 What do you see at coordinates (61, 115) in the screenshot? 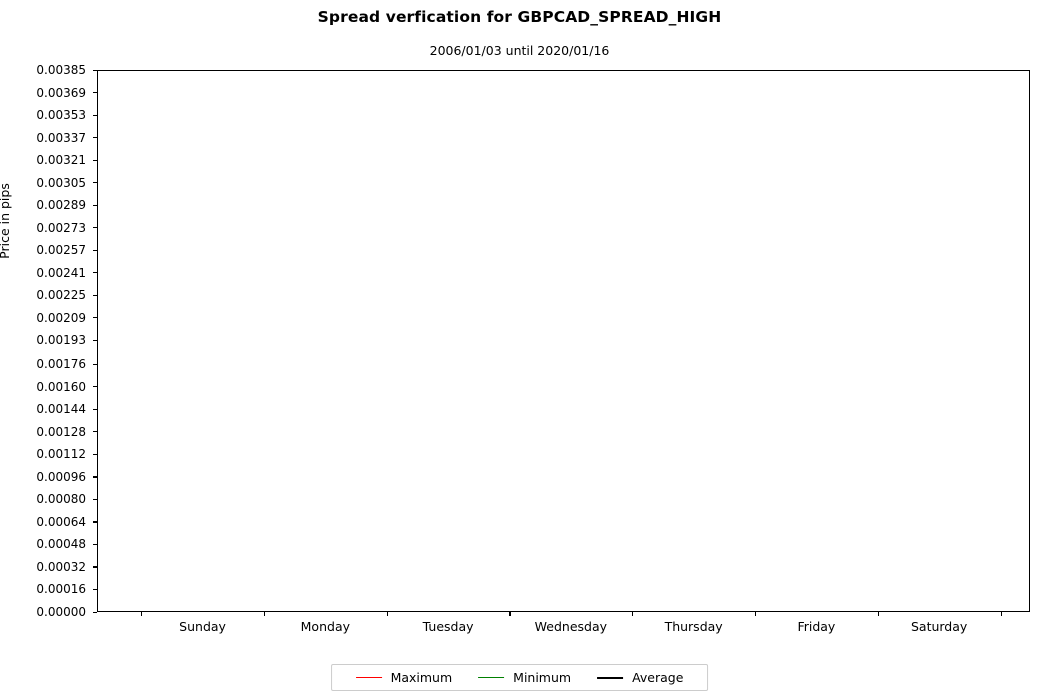
I see `y-axis-tick-label: 0.00353` at bounding box center [61, 115].